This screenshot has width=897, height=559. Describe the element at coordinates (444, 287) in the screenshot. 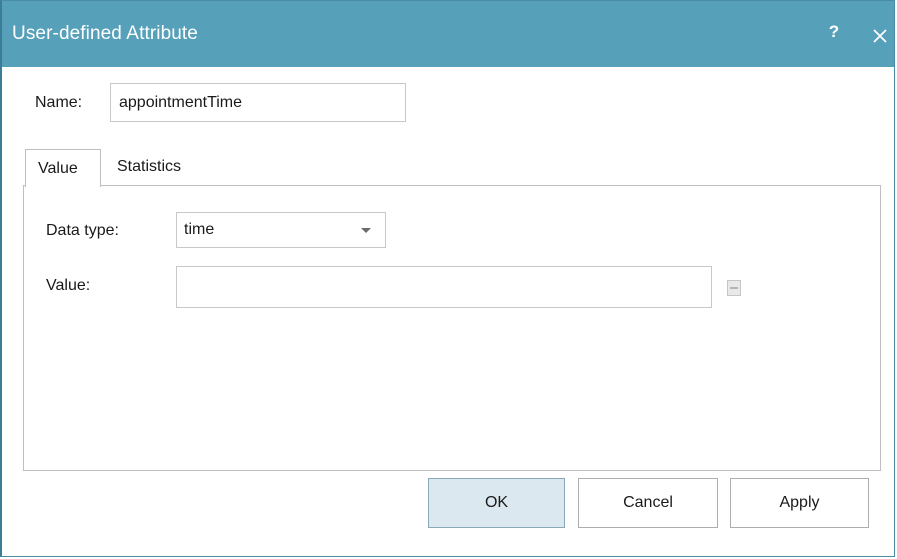

I see `value-input` at that location.